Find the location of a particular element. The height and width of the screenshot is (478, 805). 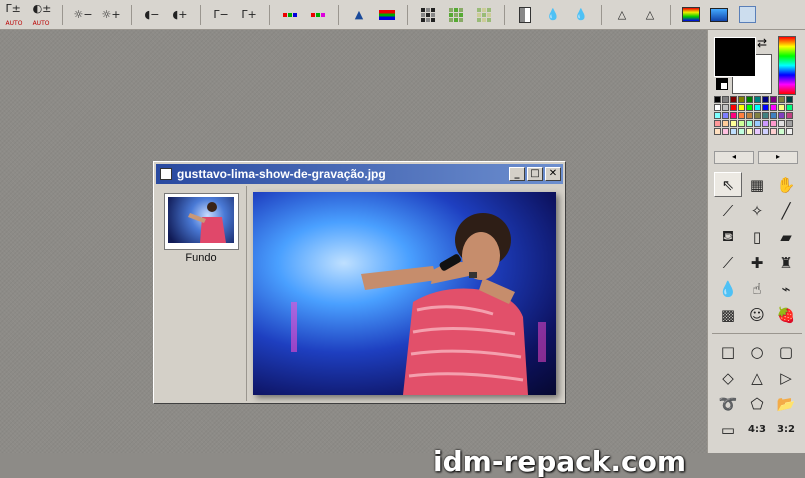

saturation-decrease-button is located at coordinates (290, 15).